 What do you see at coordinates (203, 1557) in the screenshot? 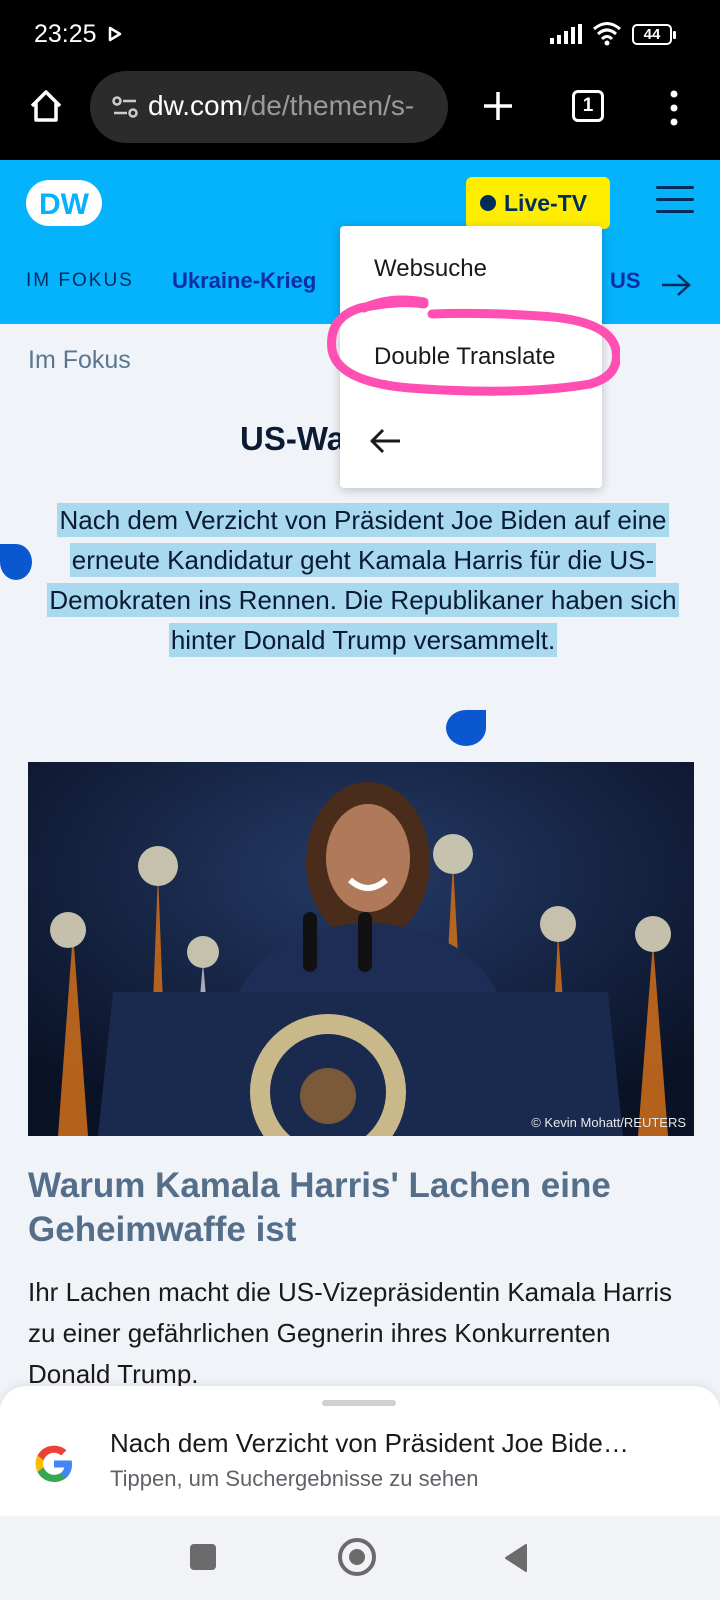
I see `recents-icon` at bounding box center [203, 1557].